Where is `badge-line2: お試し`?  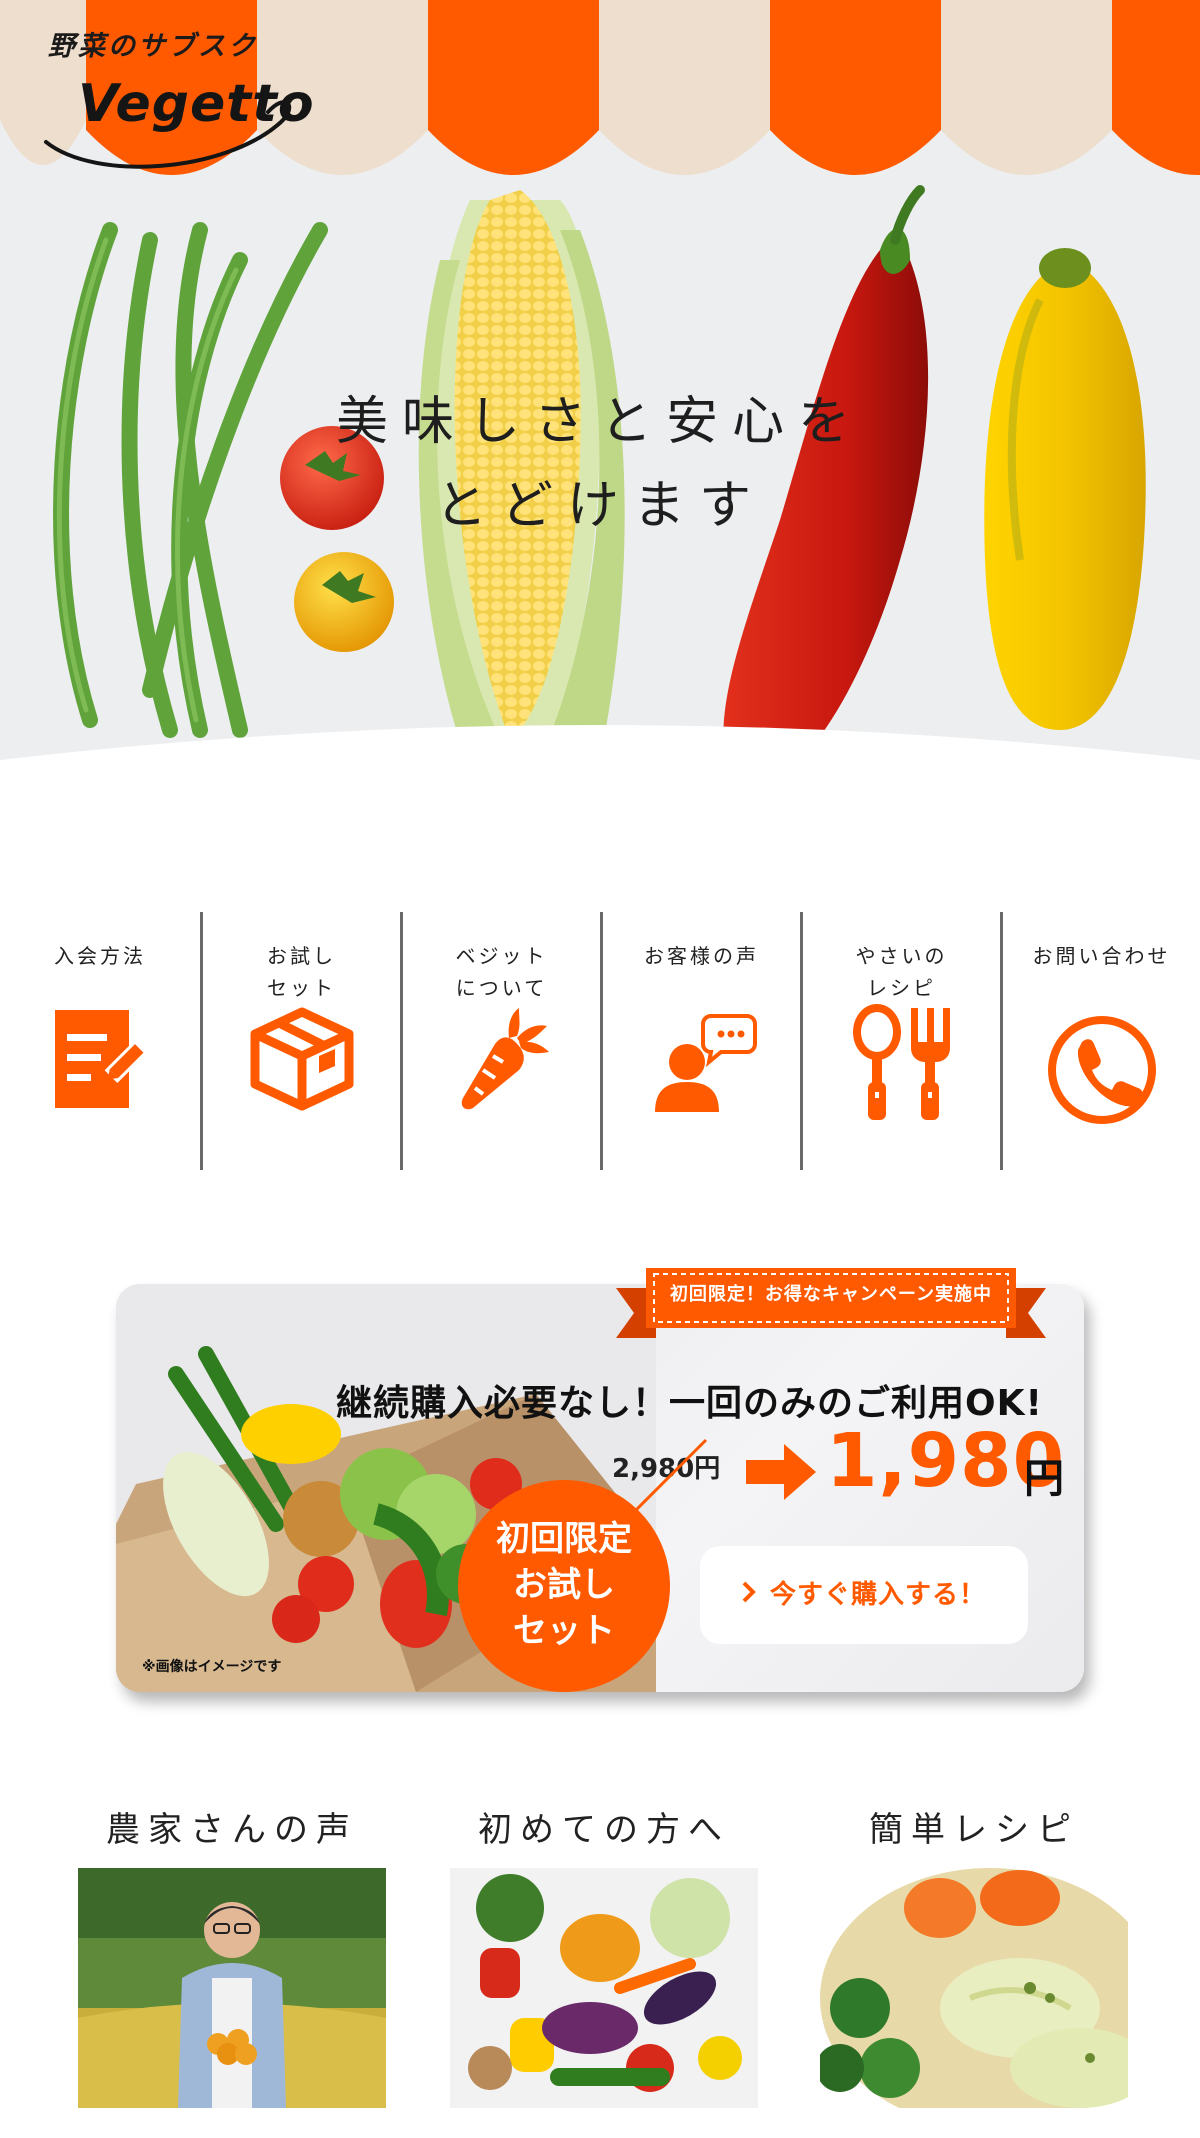
badge-line2: お試し is located at coordinates (564, 1585).